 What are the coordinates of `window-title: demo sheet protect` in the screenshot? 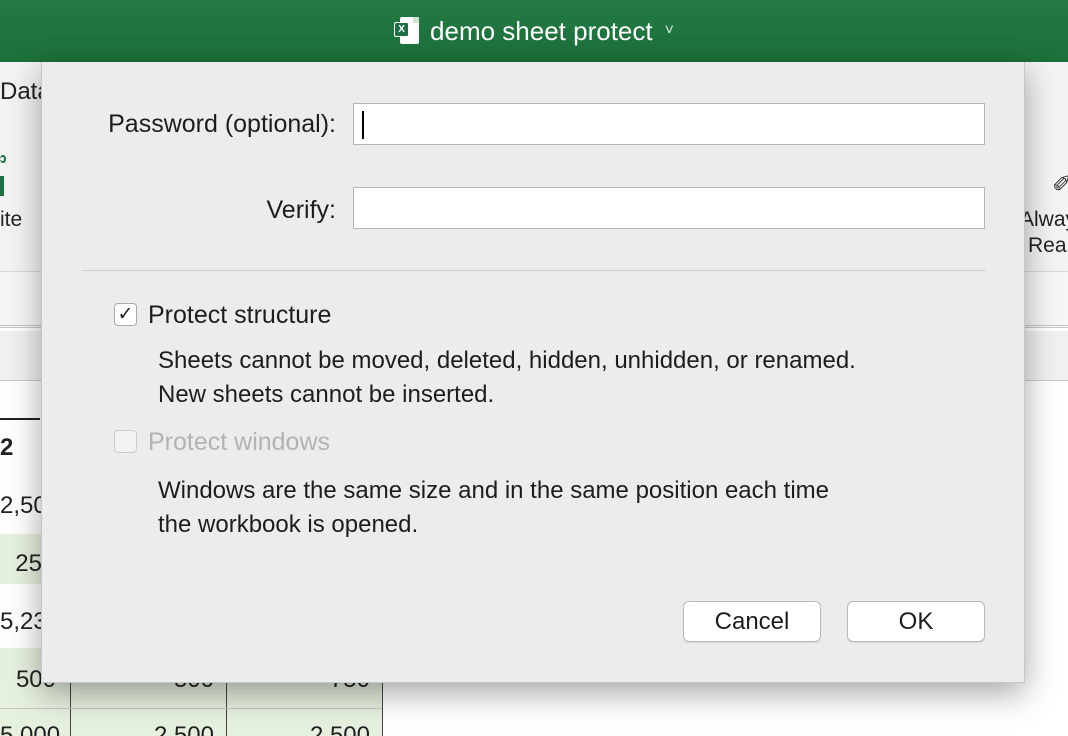 It's located at (541, 30).